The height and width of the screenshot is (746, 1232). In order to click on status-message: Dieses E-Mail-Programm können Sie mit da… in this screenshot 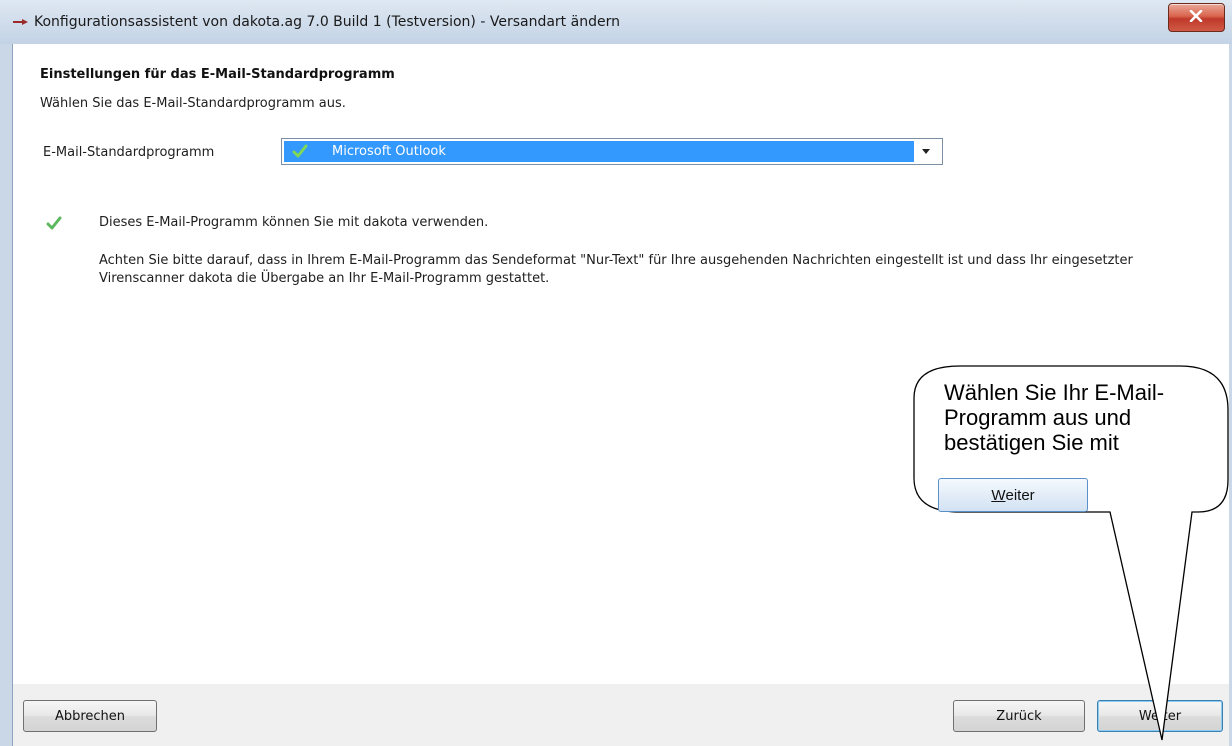, I will do `click(294, 222)`.